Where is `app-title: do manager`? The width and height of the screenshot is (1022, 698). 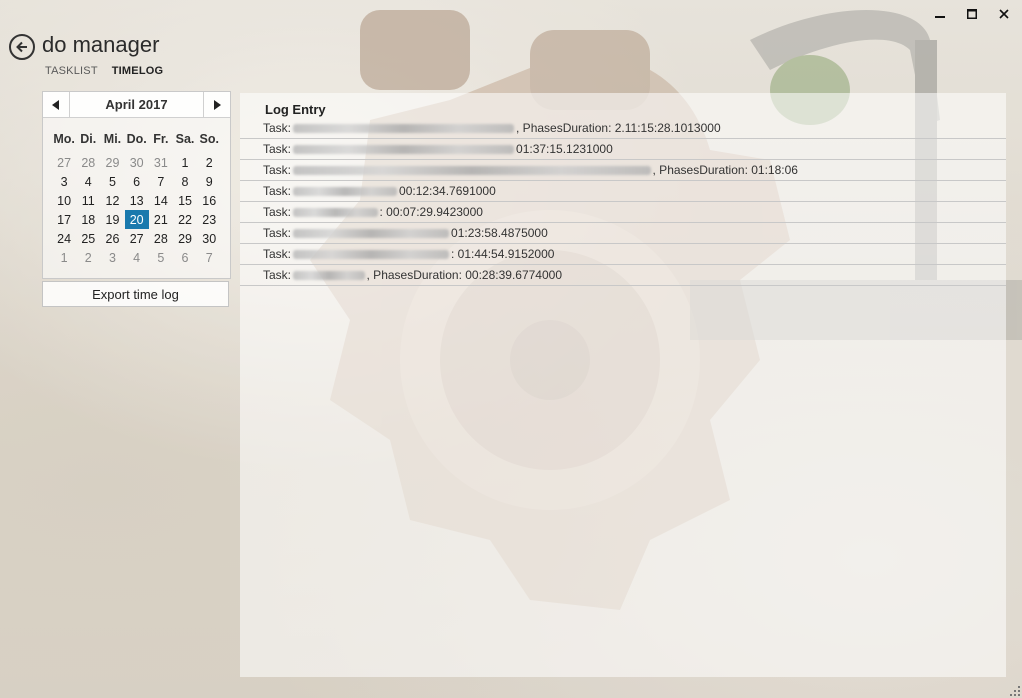 app-title: do manager is located at coordinates (101, 44).